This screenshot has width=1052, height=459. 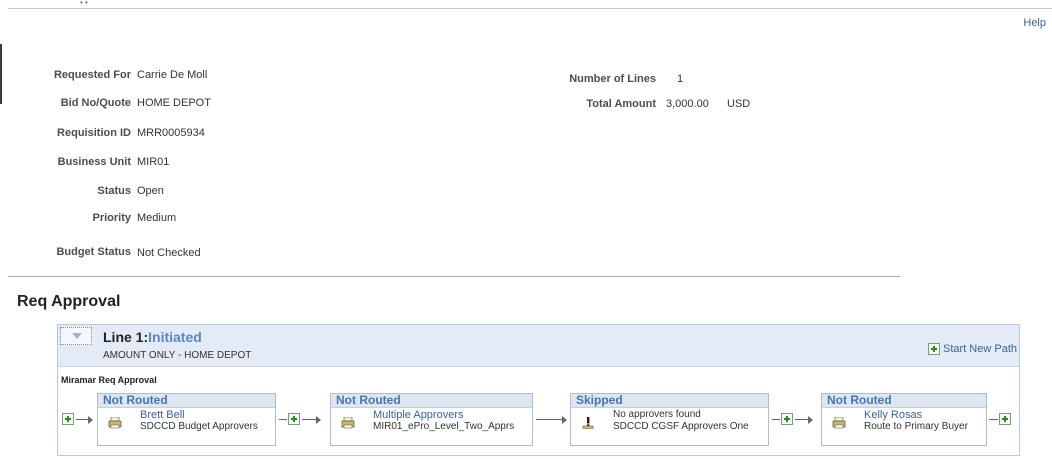 I want to click on line-title: Line 1:Initiated, so click(x=152, y=337).